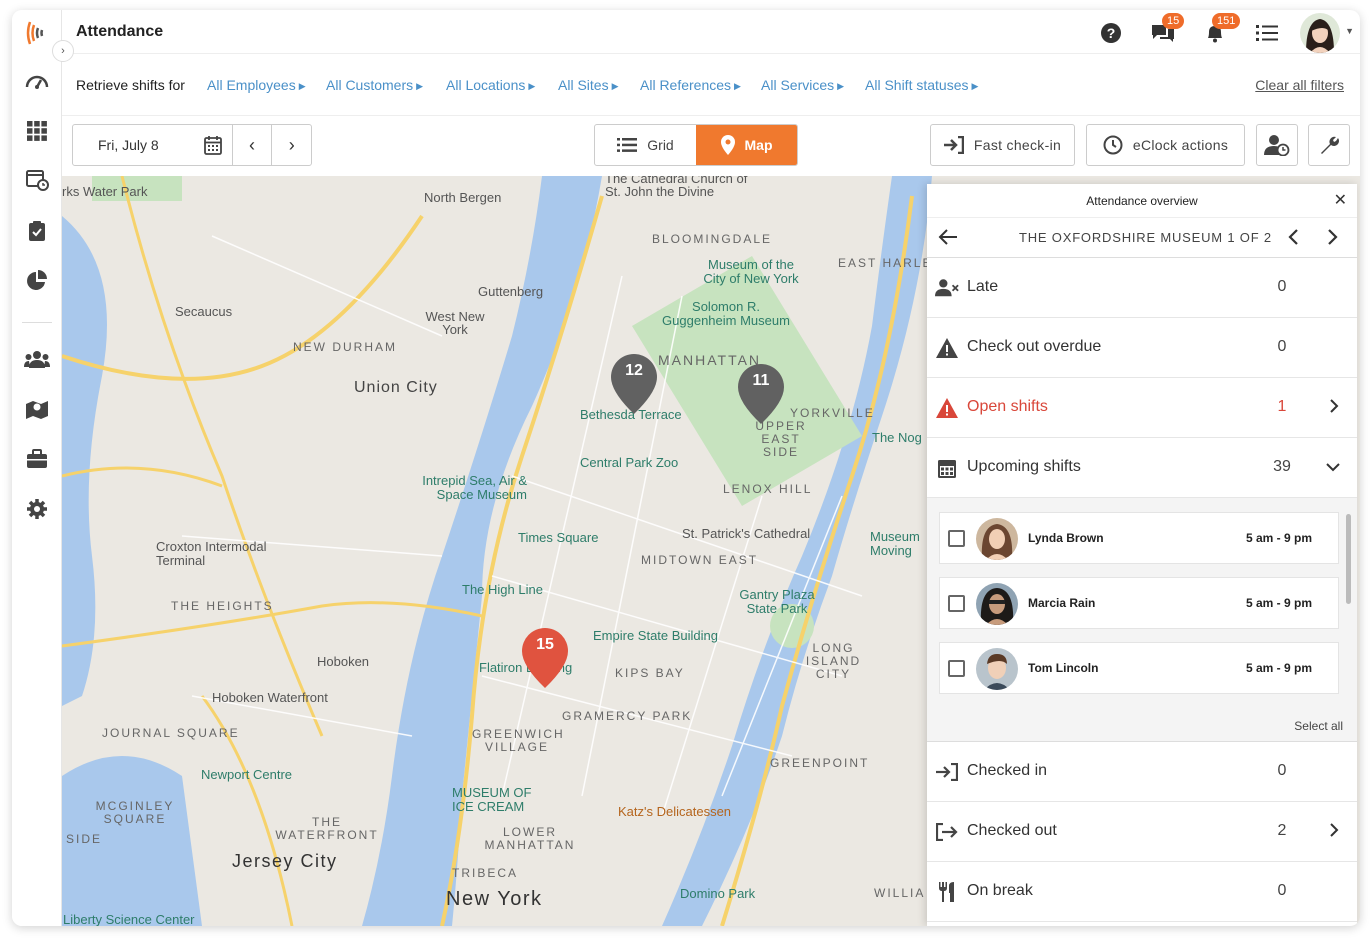  What do you see at coordinates (746, 145) in the screenshot?
I see `map-view-button: Map` at bounding box center [746, 145].